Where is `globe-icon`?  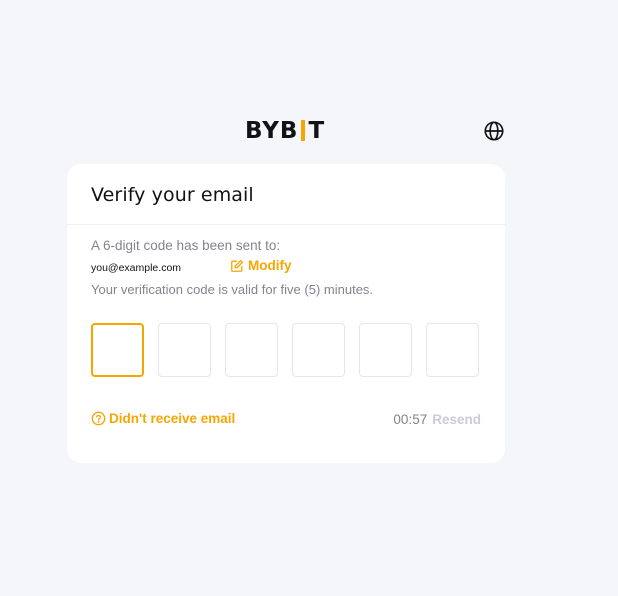
globe-icon is located at coordinates (494, 131).